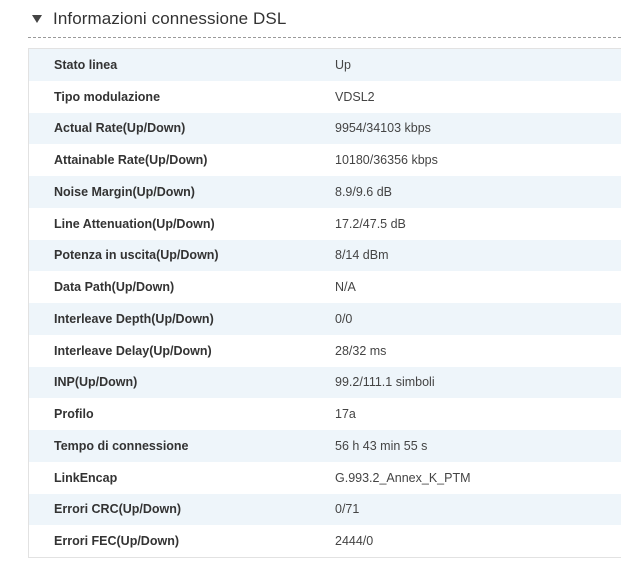 The width and height of the screenshot is (621, 585). Describe the element at coordinates (381, 445) in the screenshot. I see `row-value: 56 h 43 min 55 s` at that location.